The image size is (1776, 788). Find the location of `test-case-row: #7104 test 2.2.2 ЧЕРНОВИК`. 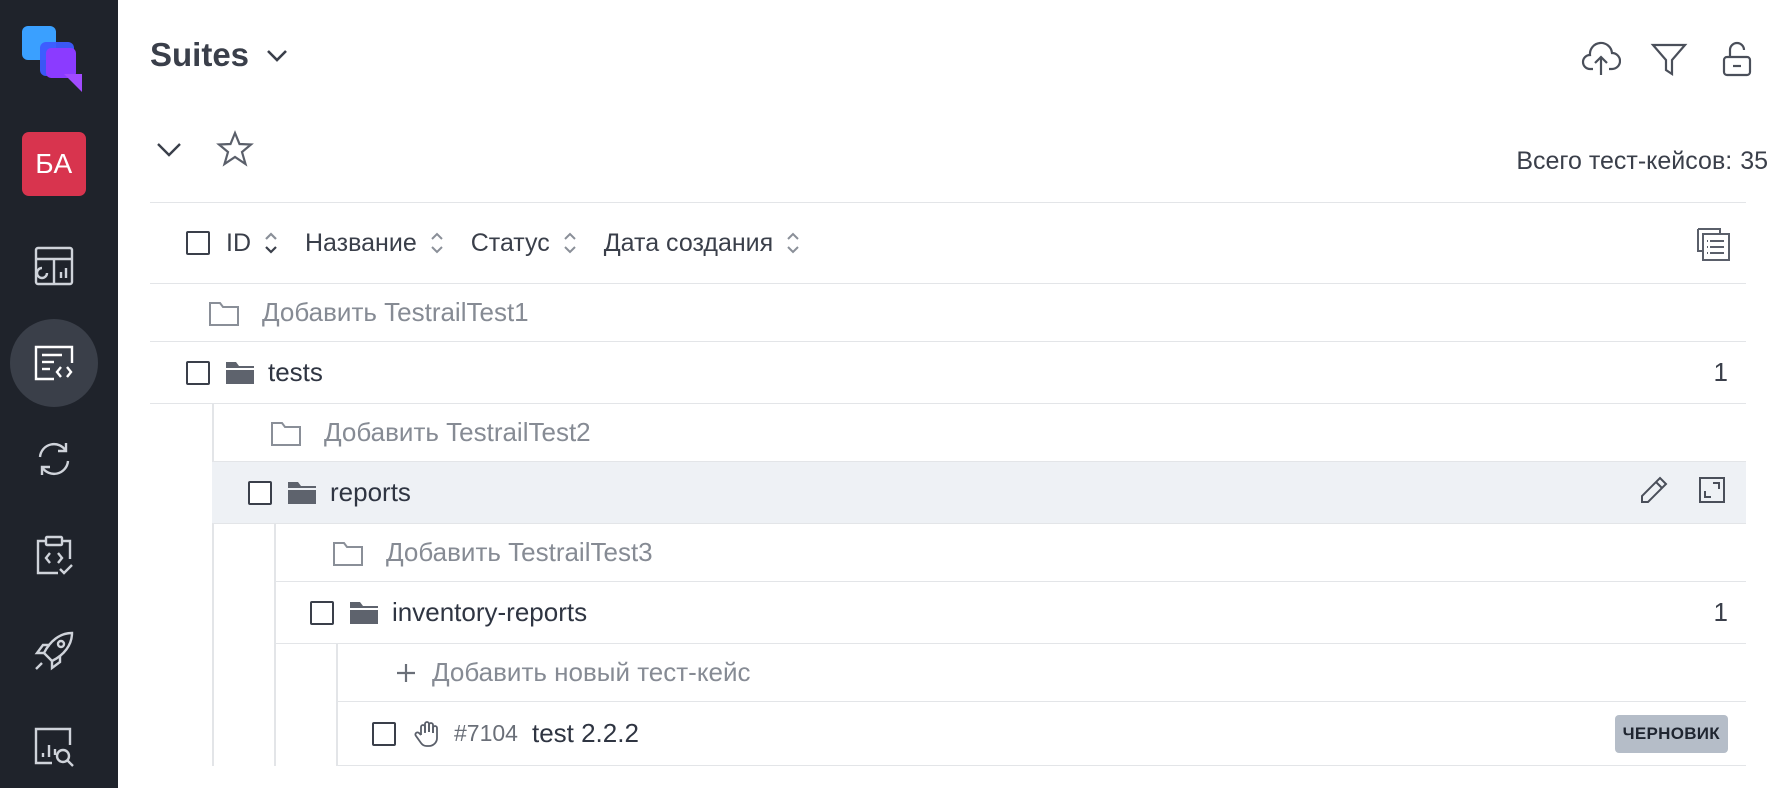

test-case-row: #7104 test 2.2.2 ЧЕРНОВИК is located at coordinates (1041, 734).